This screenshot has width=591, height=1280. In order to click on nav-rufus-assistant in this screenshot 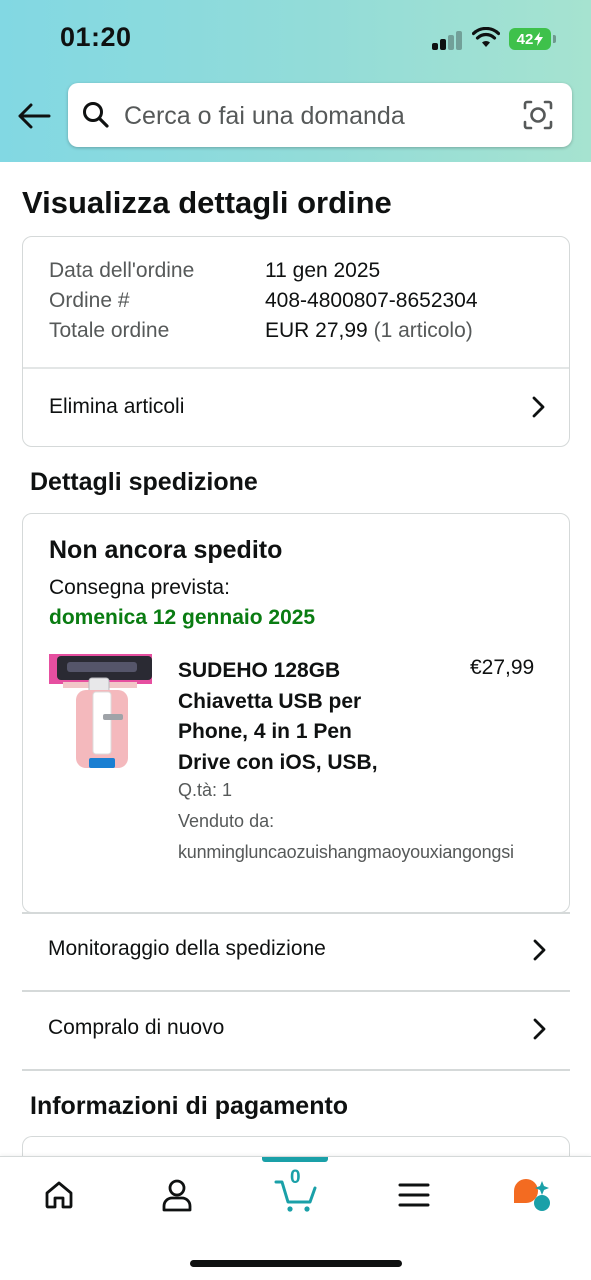, I will do `click(532, 1195)`.